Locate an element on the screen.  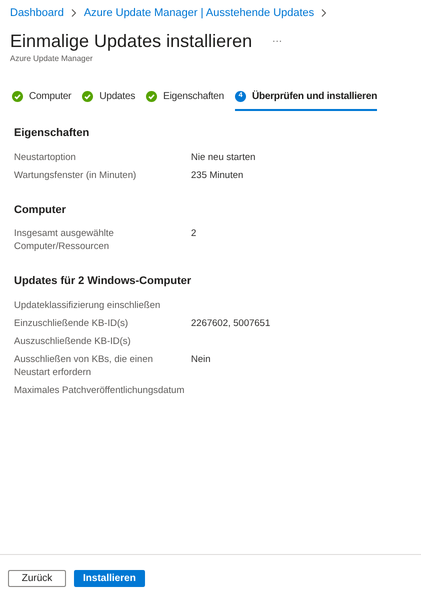
field-value: 235 Minuten is located at coordinates (217, 175).